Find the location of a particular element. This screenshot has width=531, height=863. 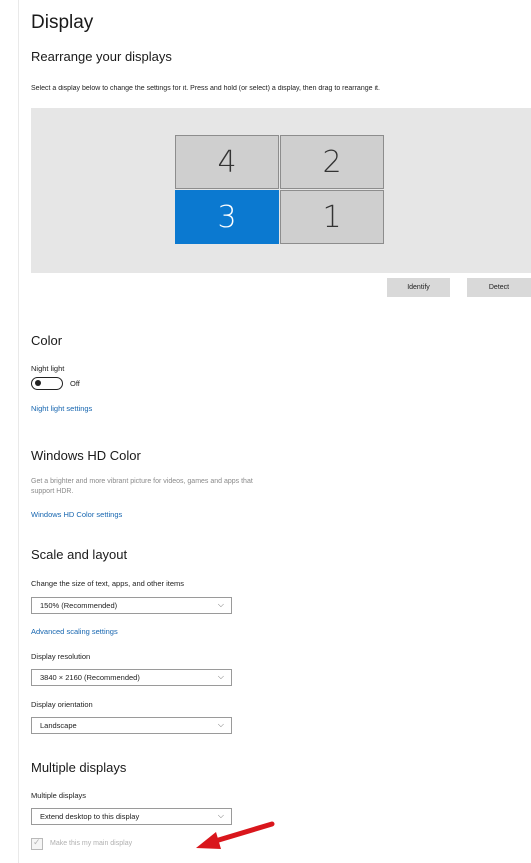

color-heading: Color is located at coordinates (47, 340).